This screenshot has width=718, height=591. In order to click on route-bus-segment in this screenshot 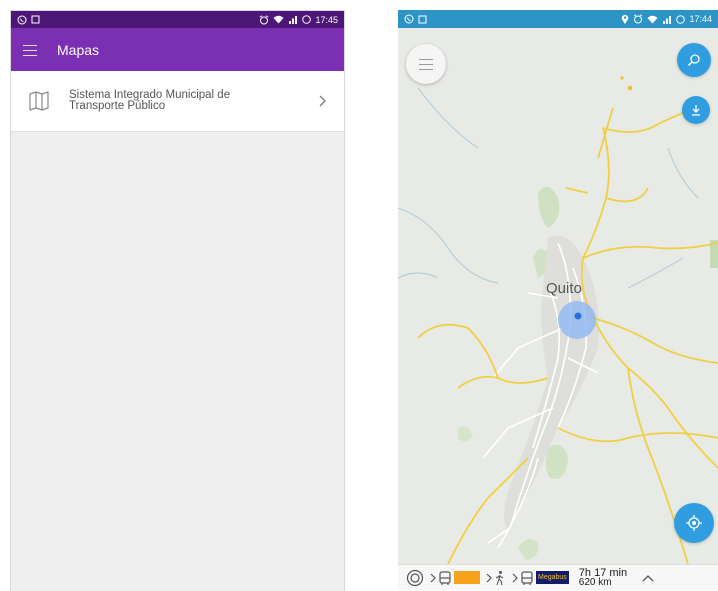, I will do `click(459, 578)`.